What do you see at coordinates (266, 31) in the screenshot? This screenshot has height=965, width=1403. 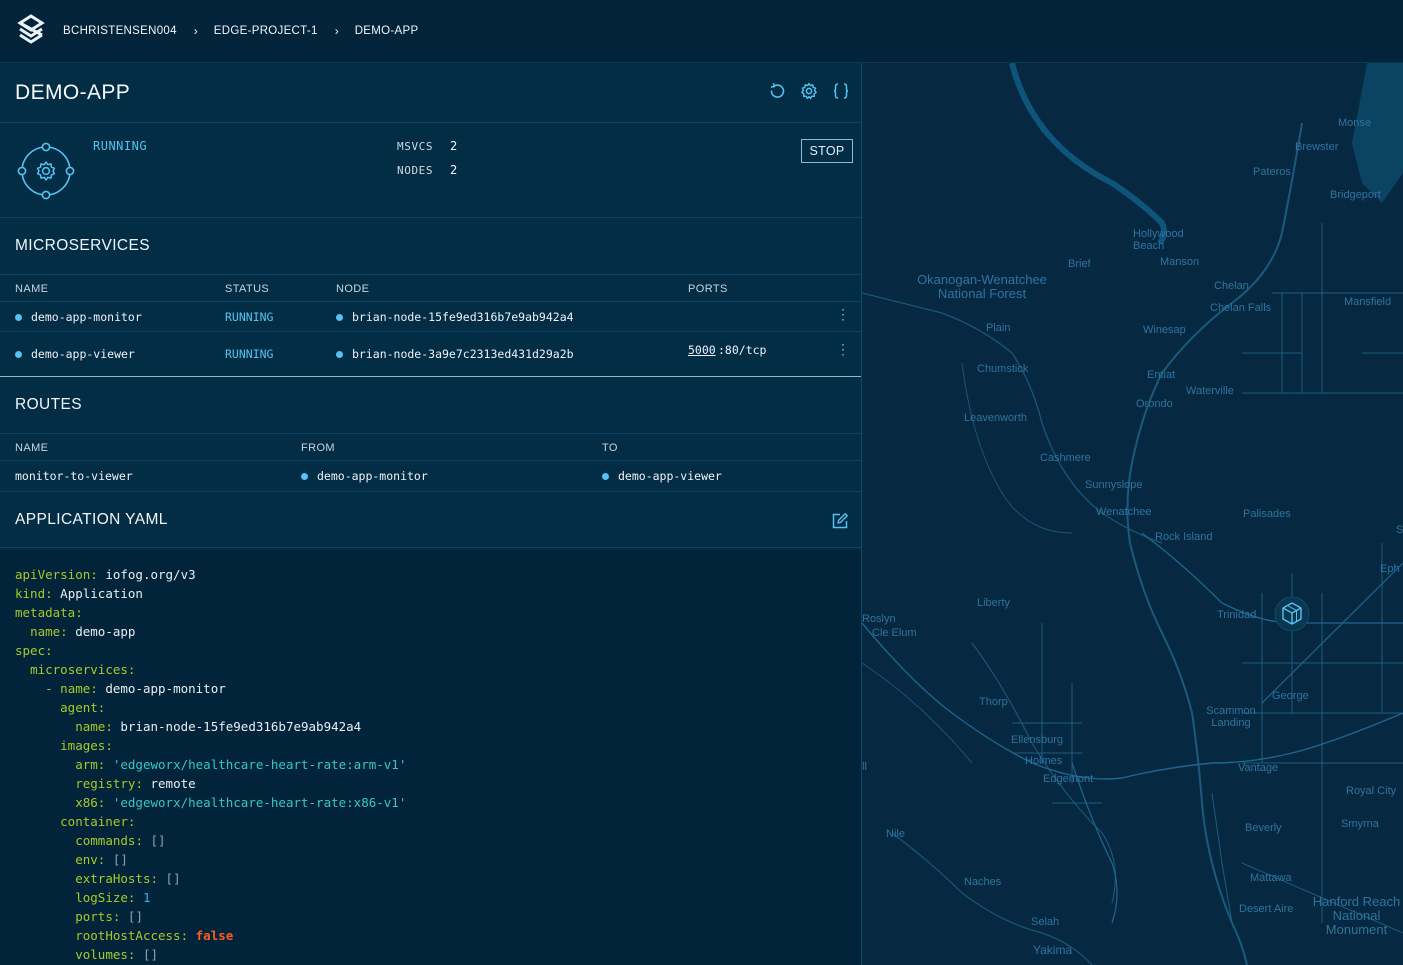 I see `breadcrumb-project: EDGE-PROJECT-1` at bounding box center [266, 31].